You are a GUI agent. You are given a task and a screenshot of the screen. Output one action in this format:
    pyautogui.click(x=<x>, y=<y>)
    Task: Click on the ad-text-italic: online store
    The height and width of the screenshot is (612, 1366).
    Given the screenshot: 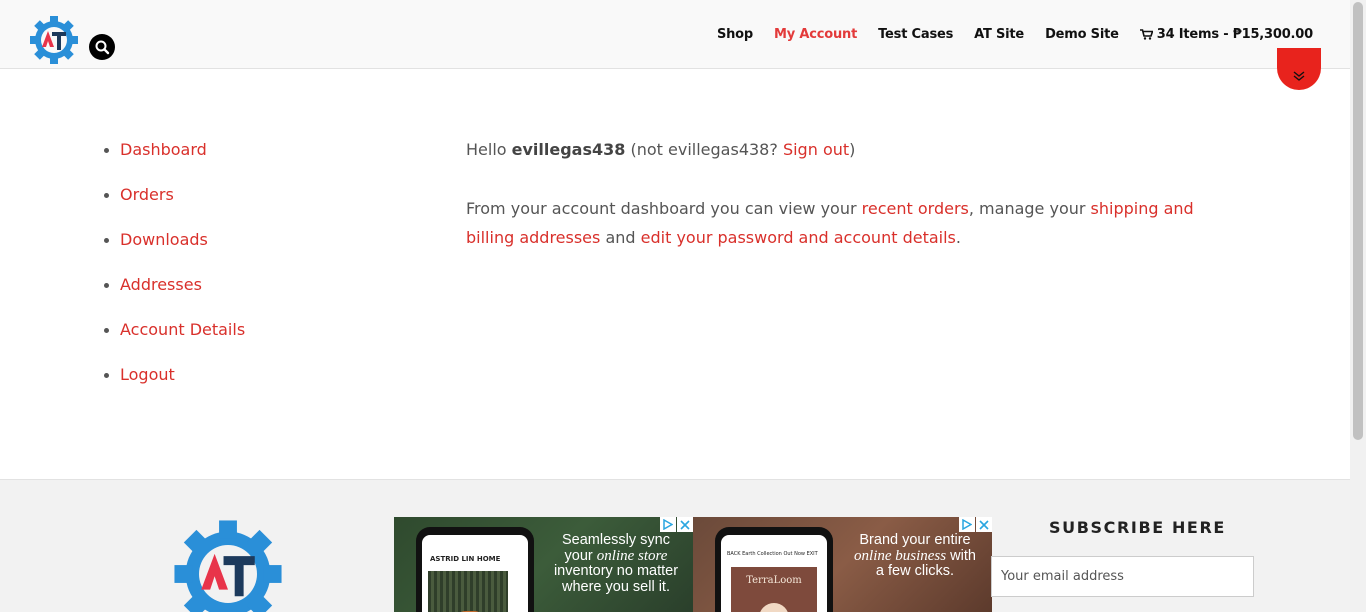 What is the action you would take?
    pyautogui.click(x=632, y=555)
    